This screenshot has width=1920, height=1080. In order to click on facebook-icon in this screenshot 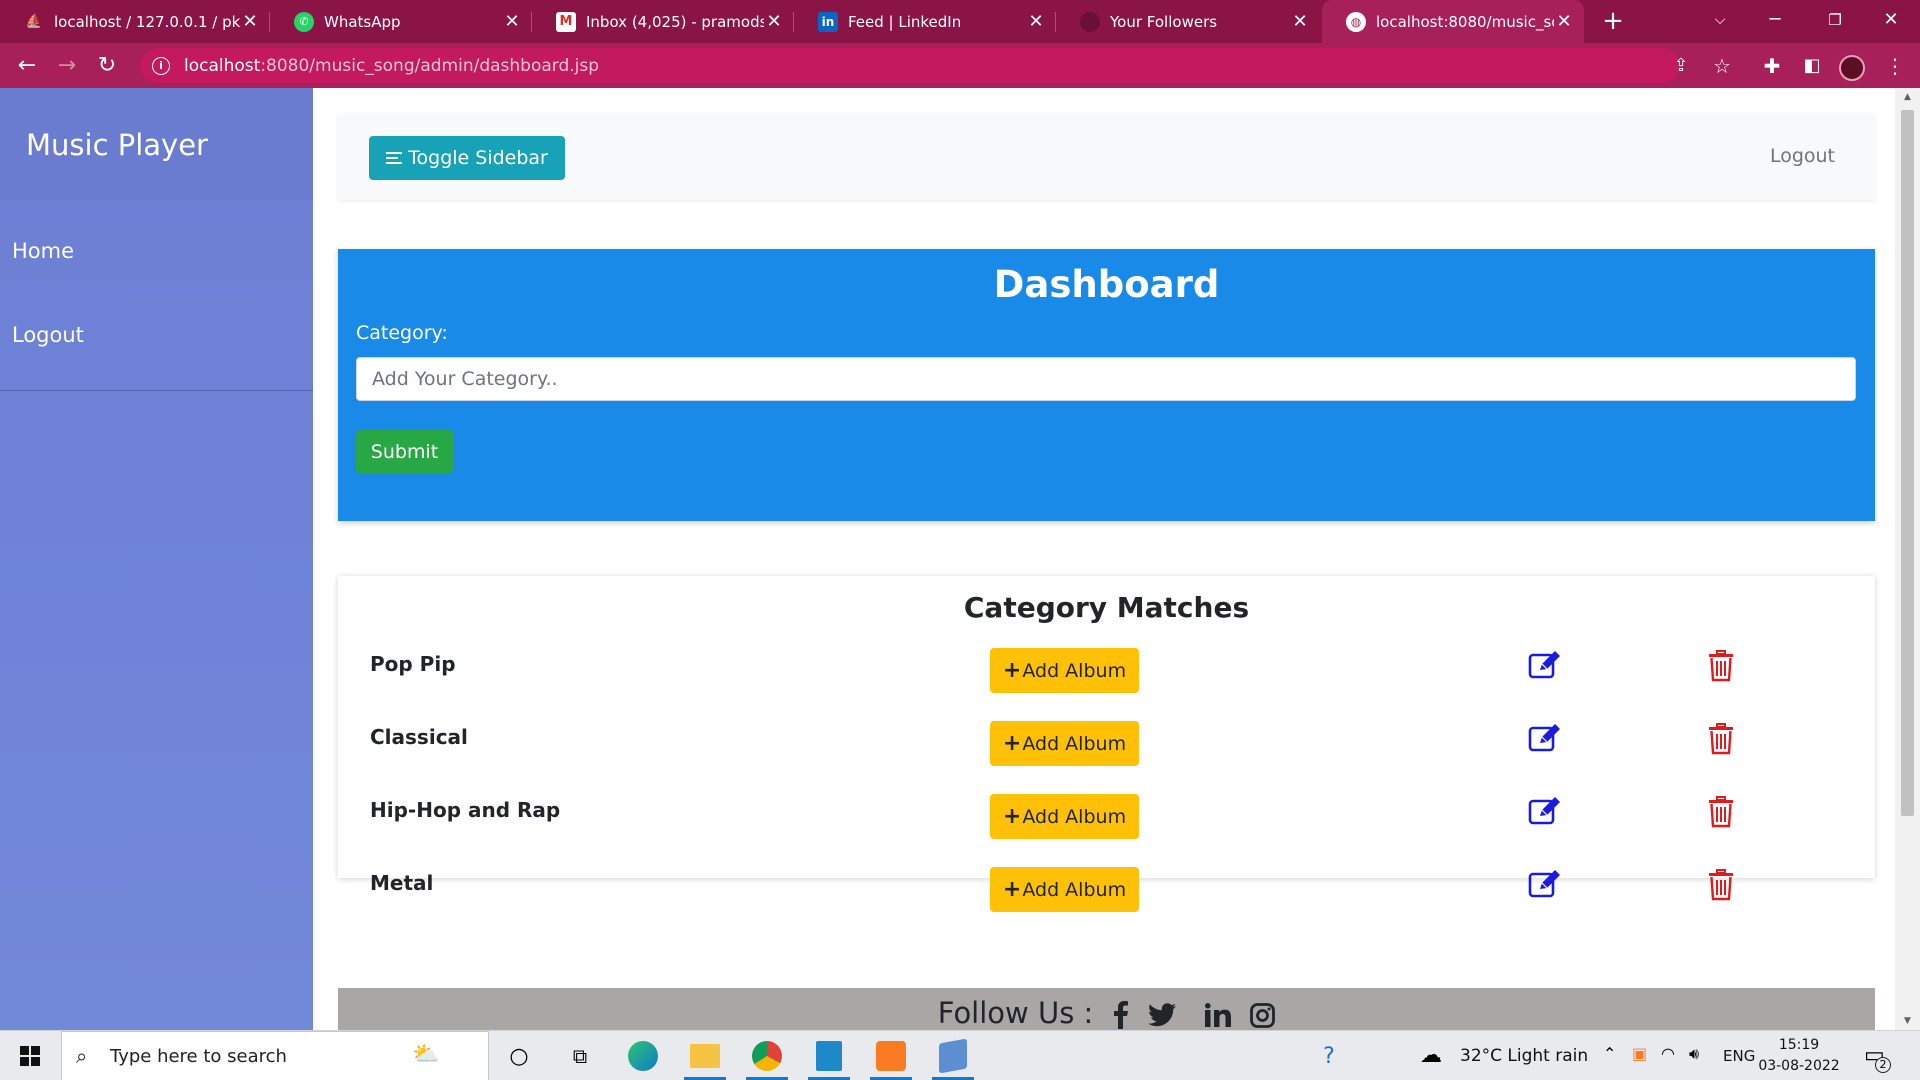, I will do `click(1121, 1015)`.